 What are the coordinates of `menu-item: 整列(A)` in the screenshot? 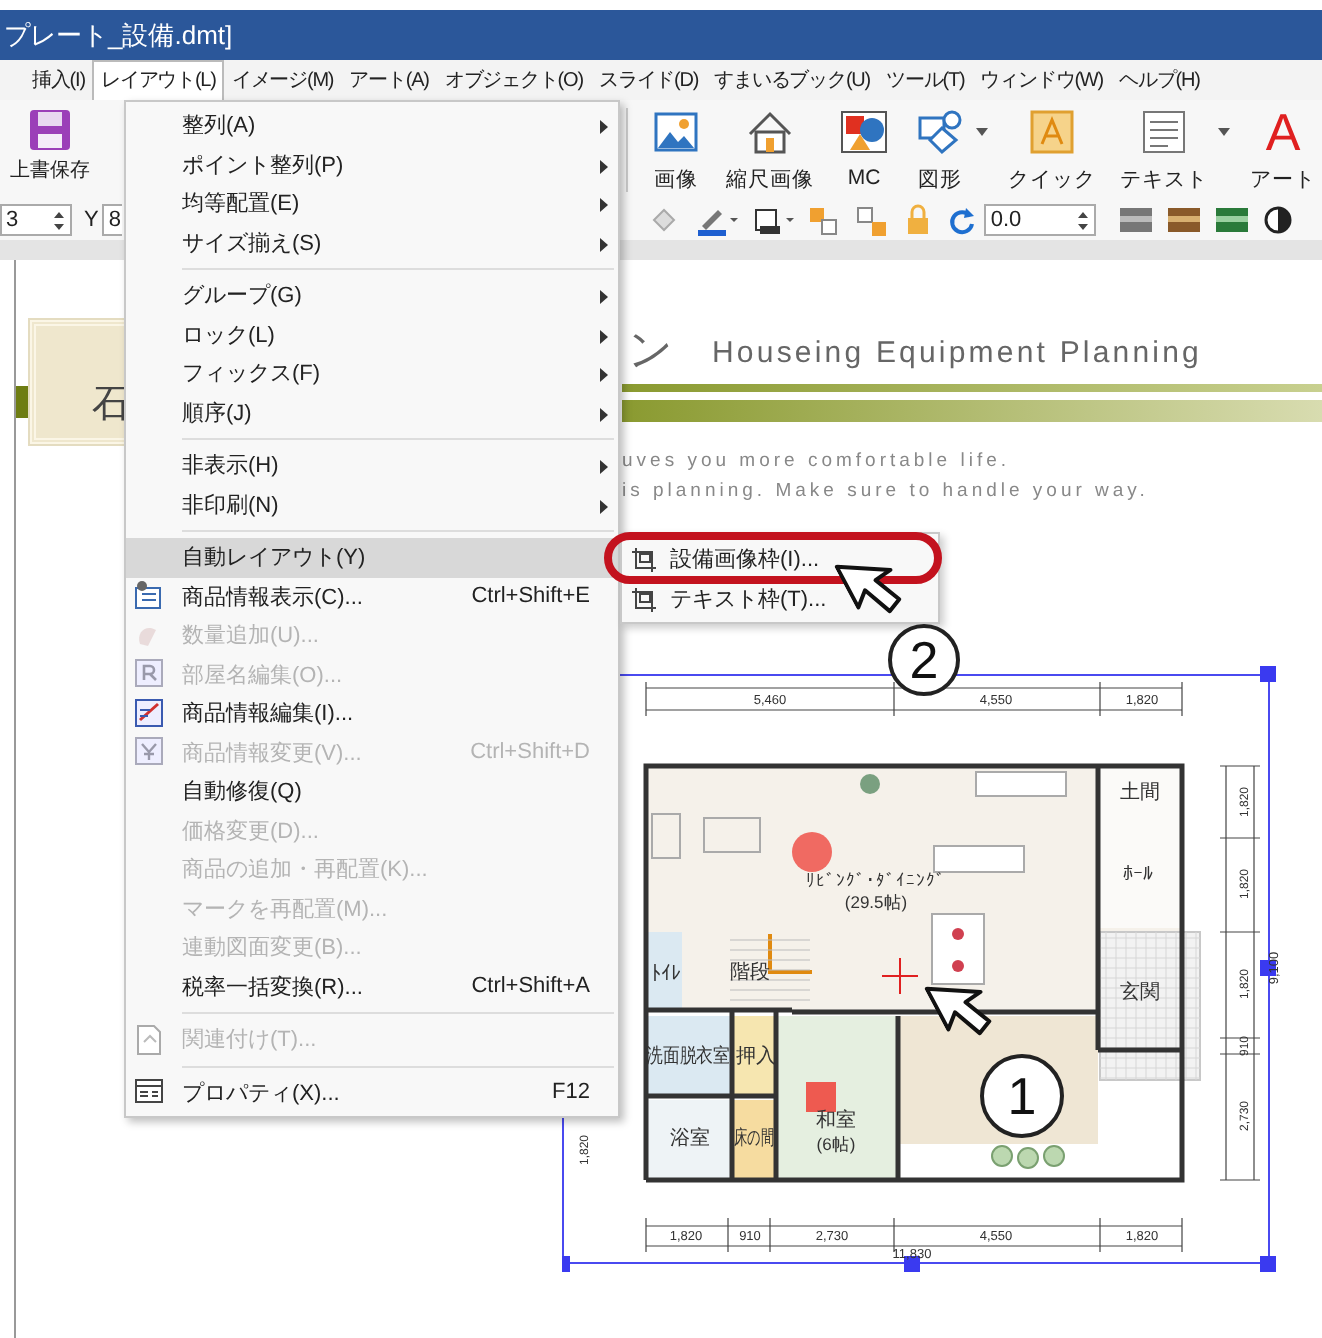 It's located at (372, 125).